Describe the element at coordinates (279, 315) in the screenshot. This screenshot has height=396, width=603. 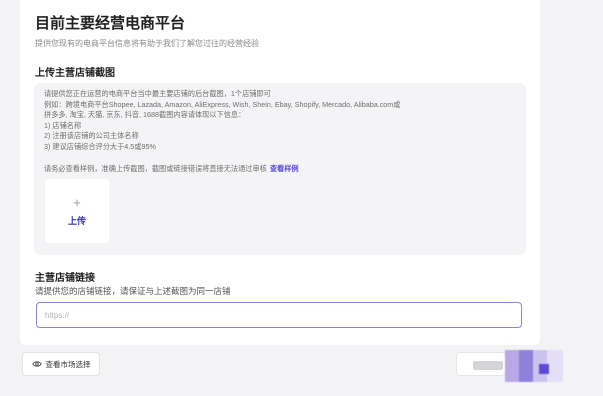
I see `store-link-input` at that location.